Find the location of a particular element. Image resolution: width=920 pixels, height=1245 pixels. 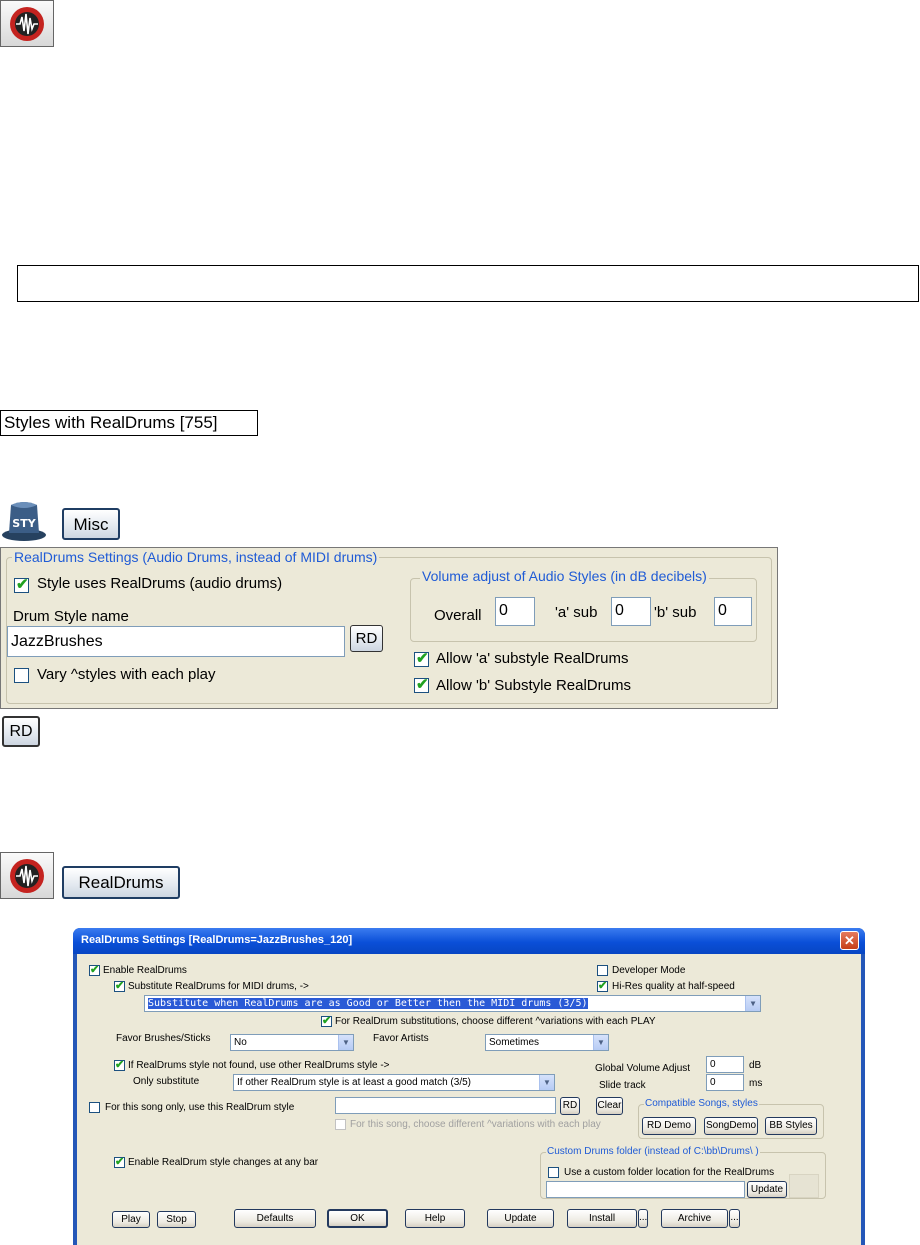

drum-style-name-label: Drum Style name is located at coordinates (71, 616).